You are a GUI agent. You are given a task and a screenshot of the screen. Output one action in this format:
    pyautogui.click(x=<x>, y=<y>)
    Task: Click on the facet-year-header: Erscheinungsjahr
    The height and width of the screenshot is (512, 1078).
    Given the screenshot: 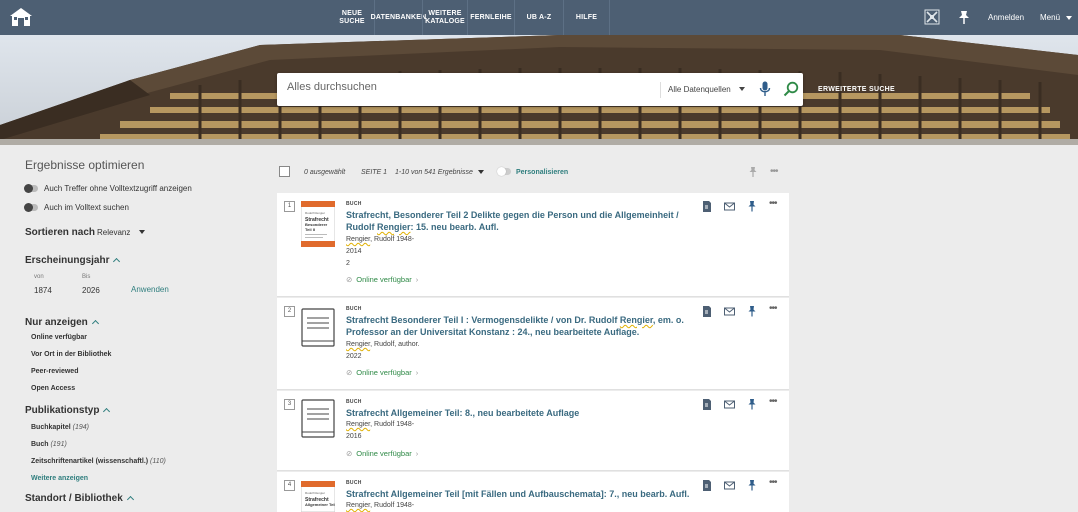 What is the action you would take?
    pyautogui.click(x=73, y=260)
    